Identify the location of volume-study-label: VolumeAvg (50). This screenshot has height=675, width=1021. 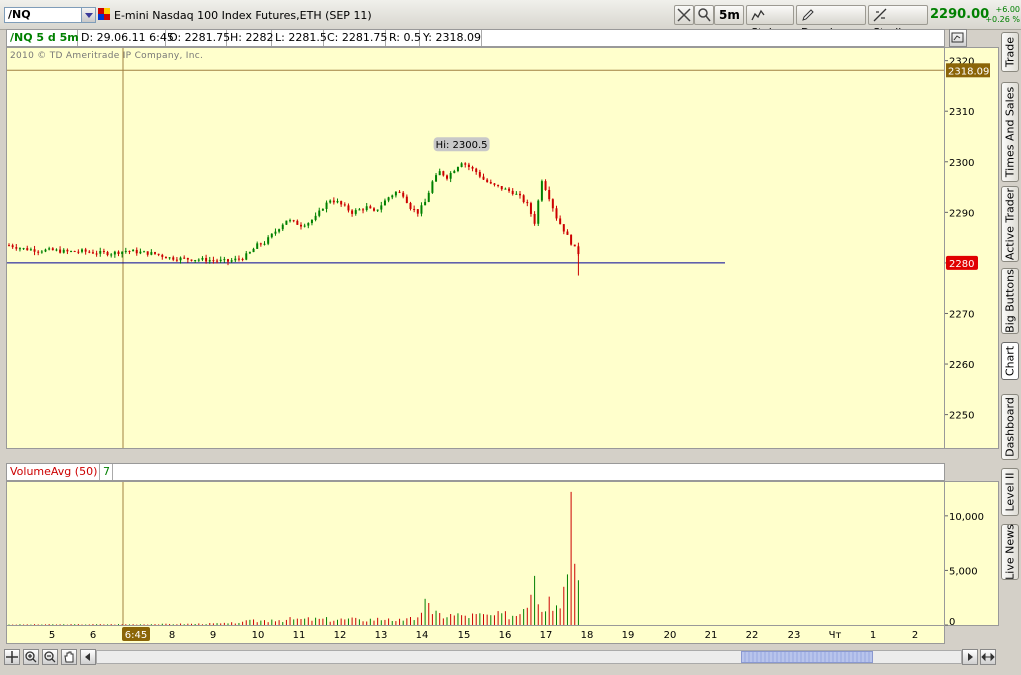
(53, 472).